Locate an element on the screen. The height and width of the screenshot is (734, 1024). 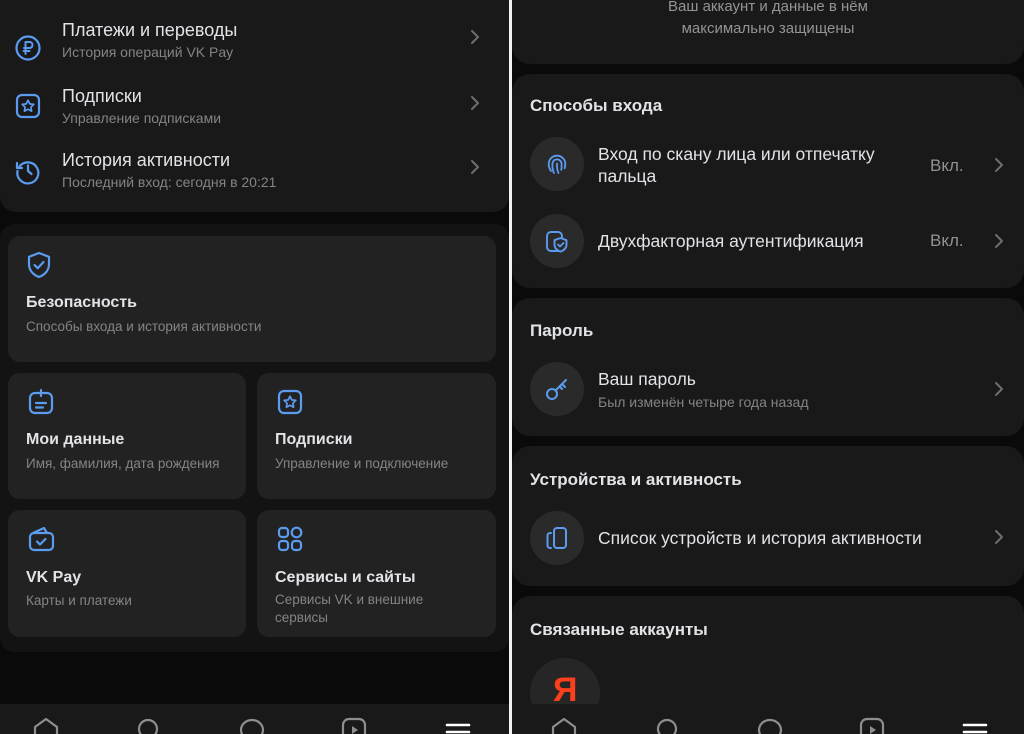
shield-icon-circle is located at coordinates (557, 241).